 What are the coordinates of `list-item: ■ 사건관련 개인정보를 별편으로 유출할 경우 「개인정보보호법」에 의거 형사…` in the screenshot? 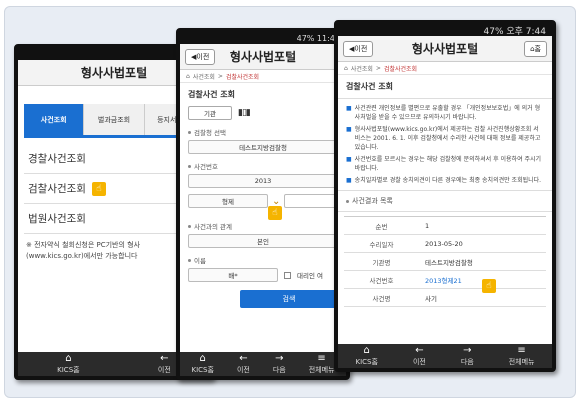 It's located at (443, 113).